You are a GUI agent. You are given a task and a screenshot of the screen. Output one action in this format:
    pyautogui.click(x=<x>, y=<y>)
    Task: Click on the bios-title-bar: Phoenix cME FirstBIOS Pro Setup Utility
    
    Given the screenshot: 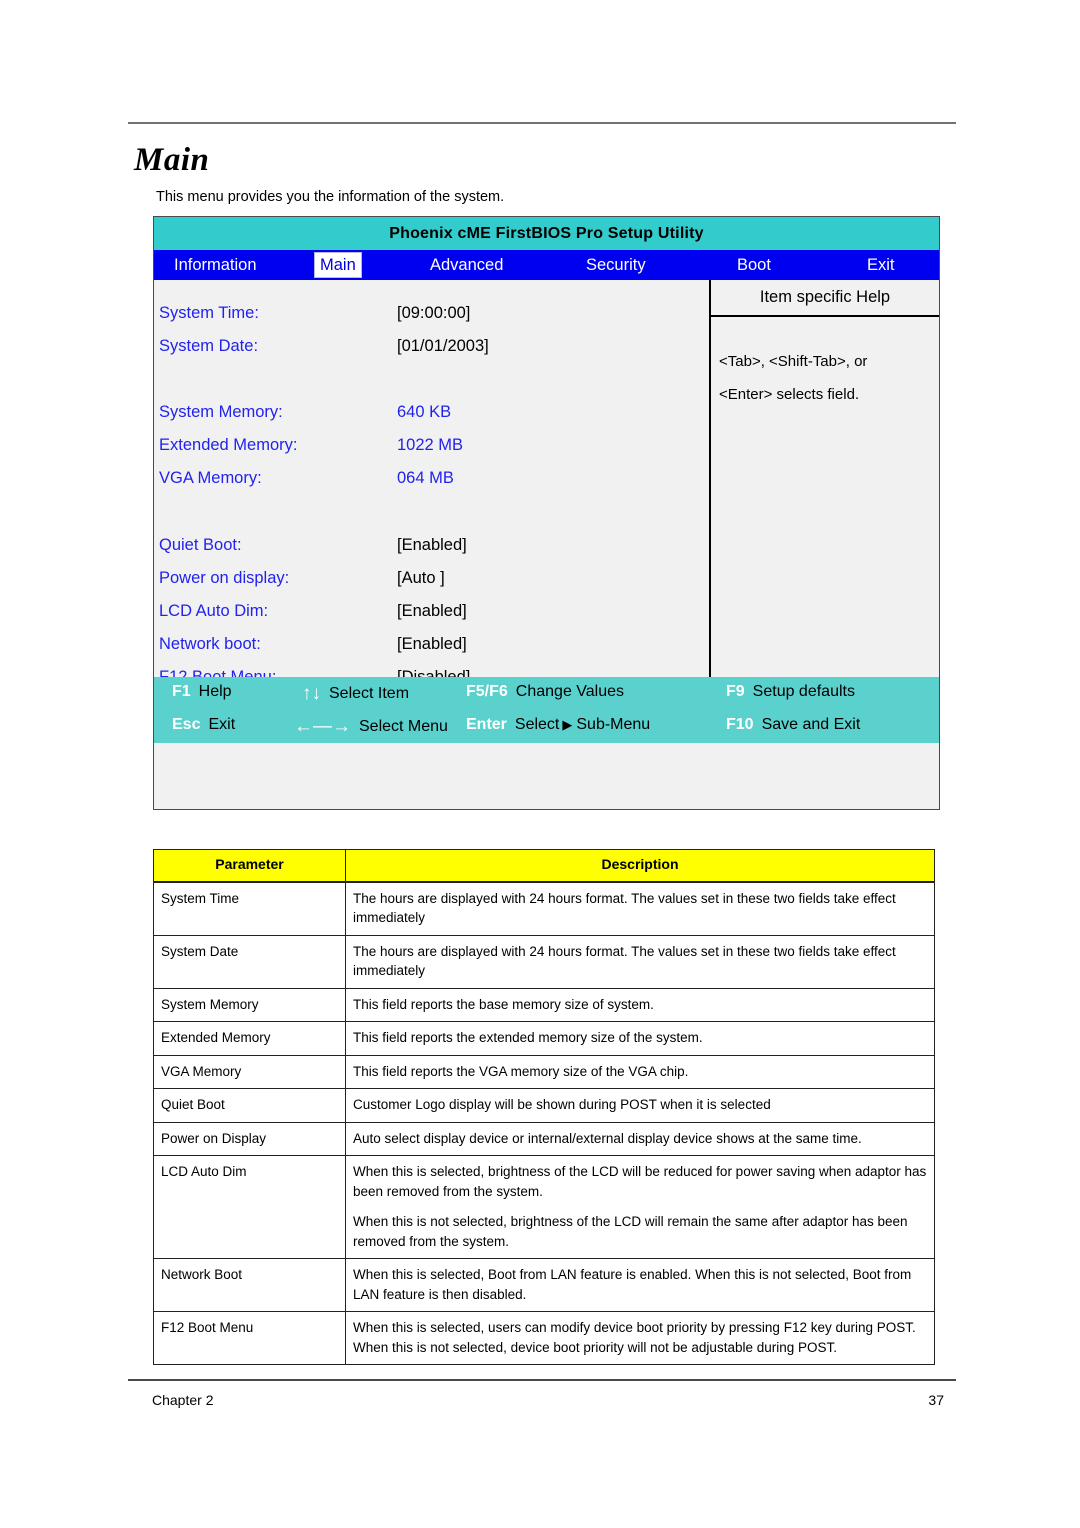 What is the action you would take?
    pyautogui.click(x=546, y=233)
    